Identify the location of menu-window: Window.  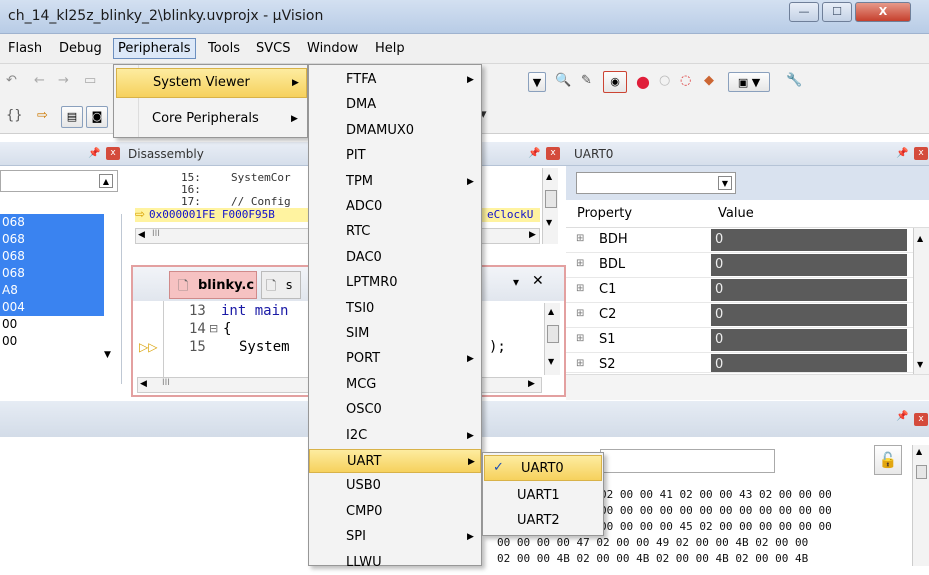
(332, 48).